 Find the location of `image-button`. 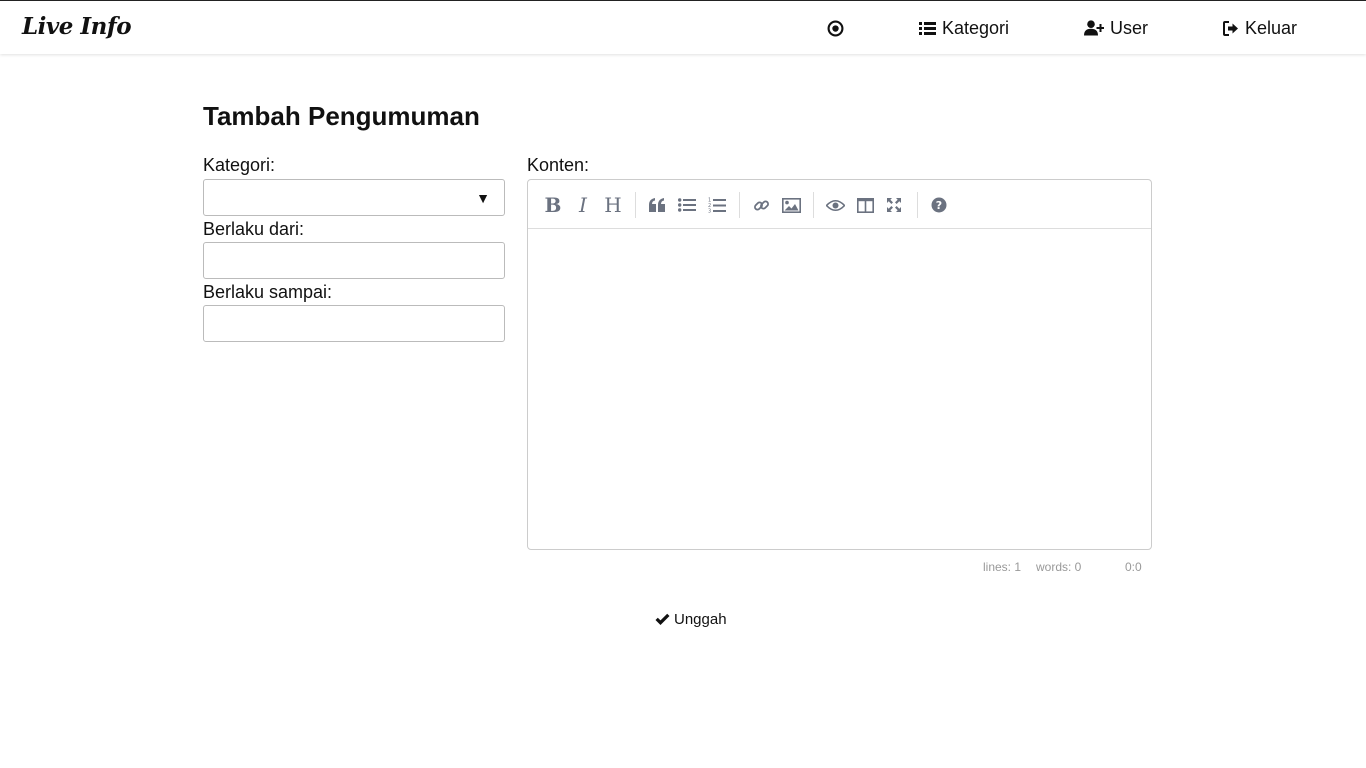

image-button is located at coordinates (791, 205).